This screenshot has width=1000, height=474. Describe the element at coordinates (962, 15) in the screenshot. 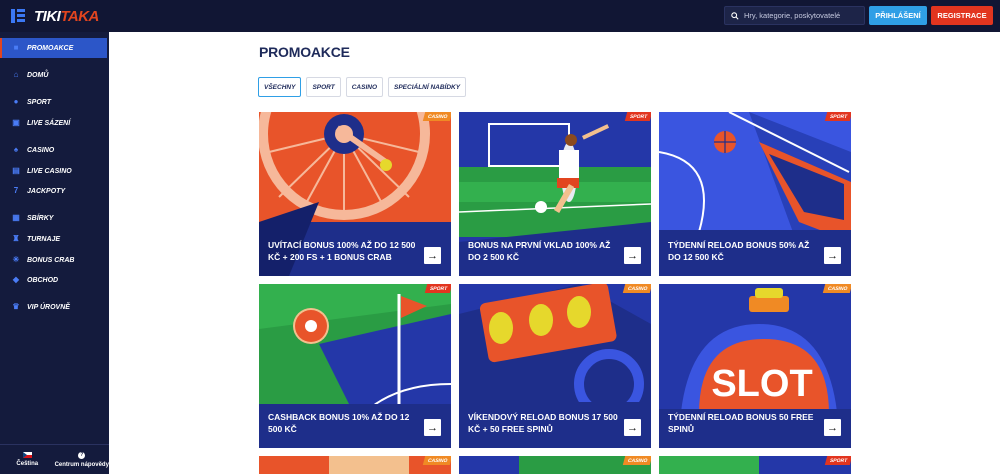

I see `register-button: REGISTRACE` at that location.